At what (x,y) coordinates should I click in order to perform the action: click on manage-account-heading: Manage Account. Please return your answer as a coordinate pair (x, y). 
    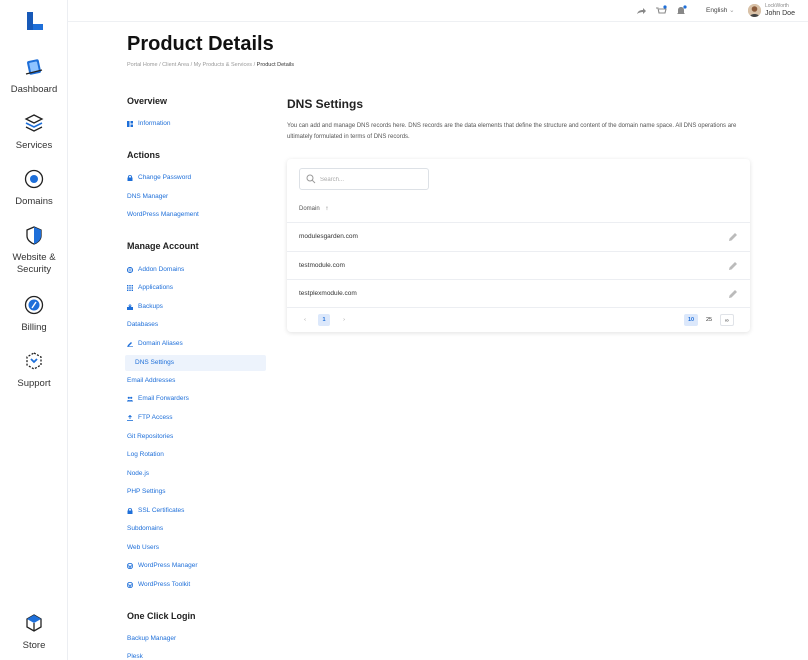
    Looking at the image, I should click on (163, 246).